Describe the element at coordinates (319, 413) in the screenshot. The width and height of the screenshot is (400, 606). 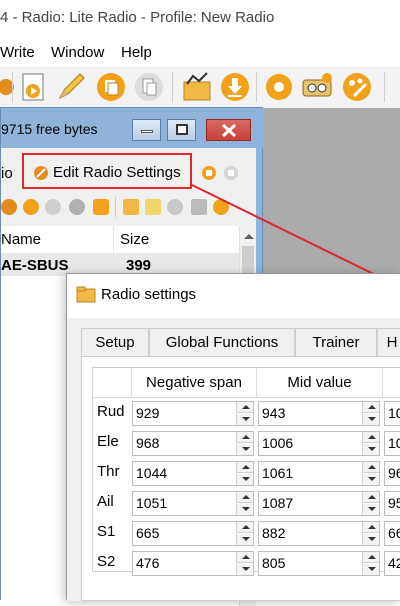
I see `rud-mid-value: 943` at that location.